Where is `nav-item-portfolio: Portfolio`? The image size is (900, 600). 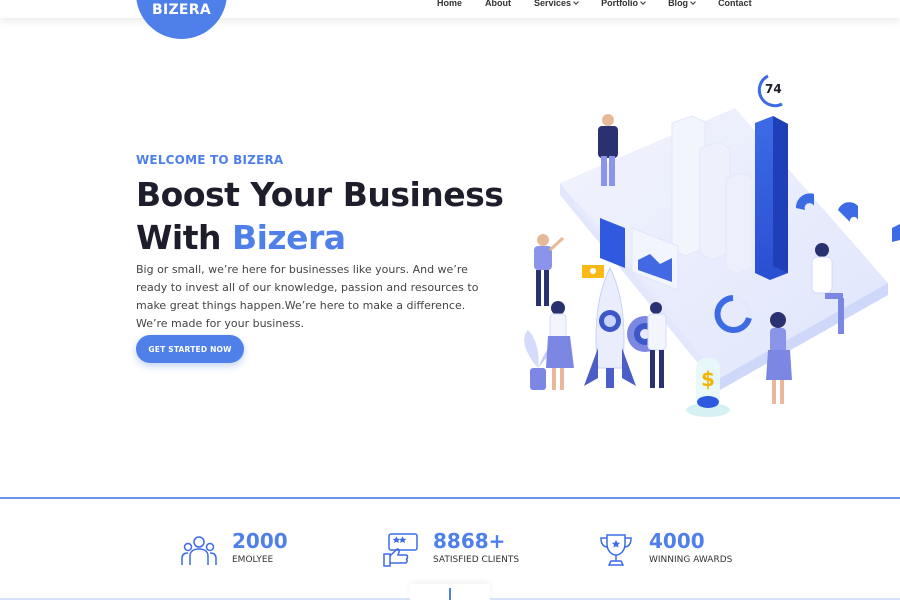 nav-item-portfolio: Portfolio is located at coordinates (623, 5).